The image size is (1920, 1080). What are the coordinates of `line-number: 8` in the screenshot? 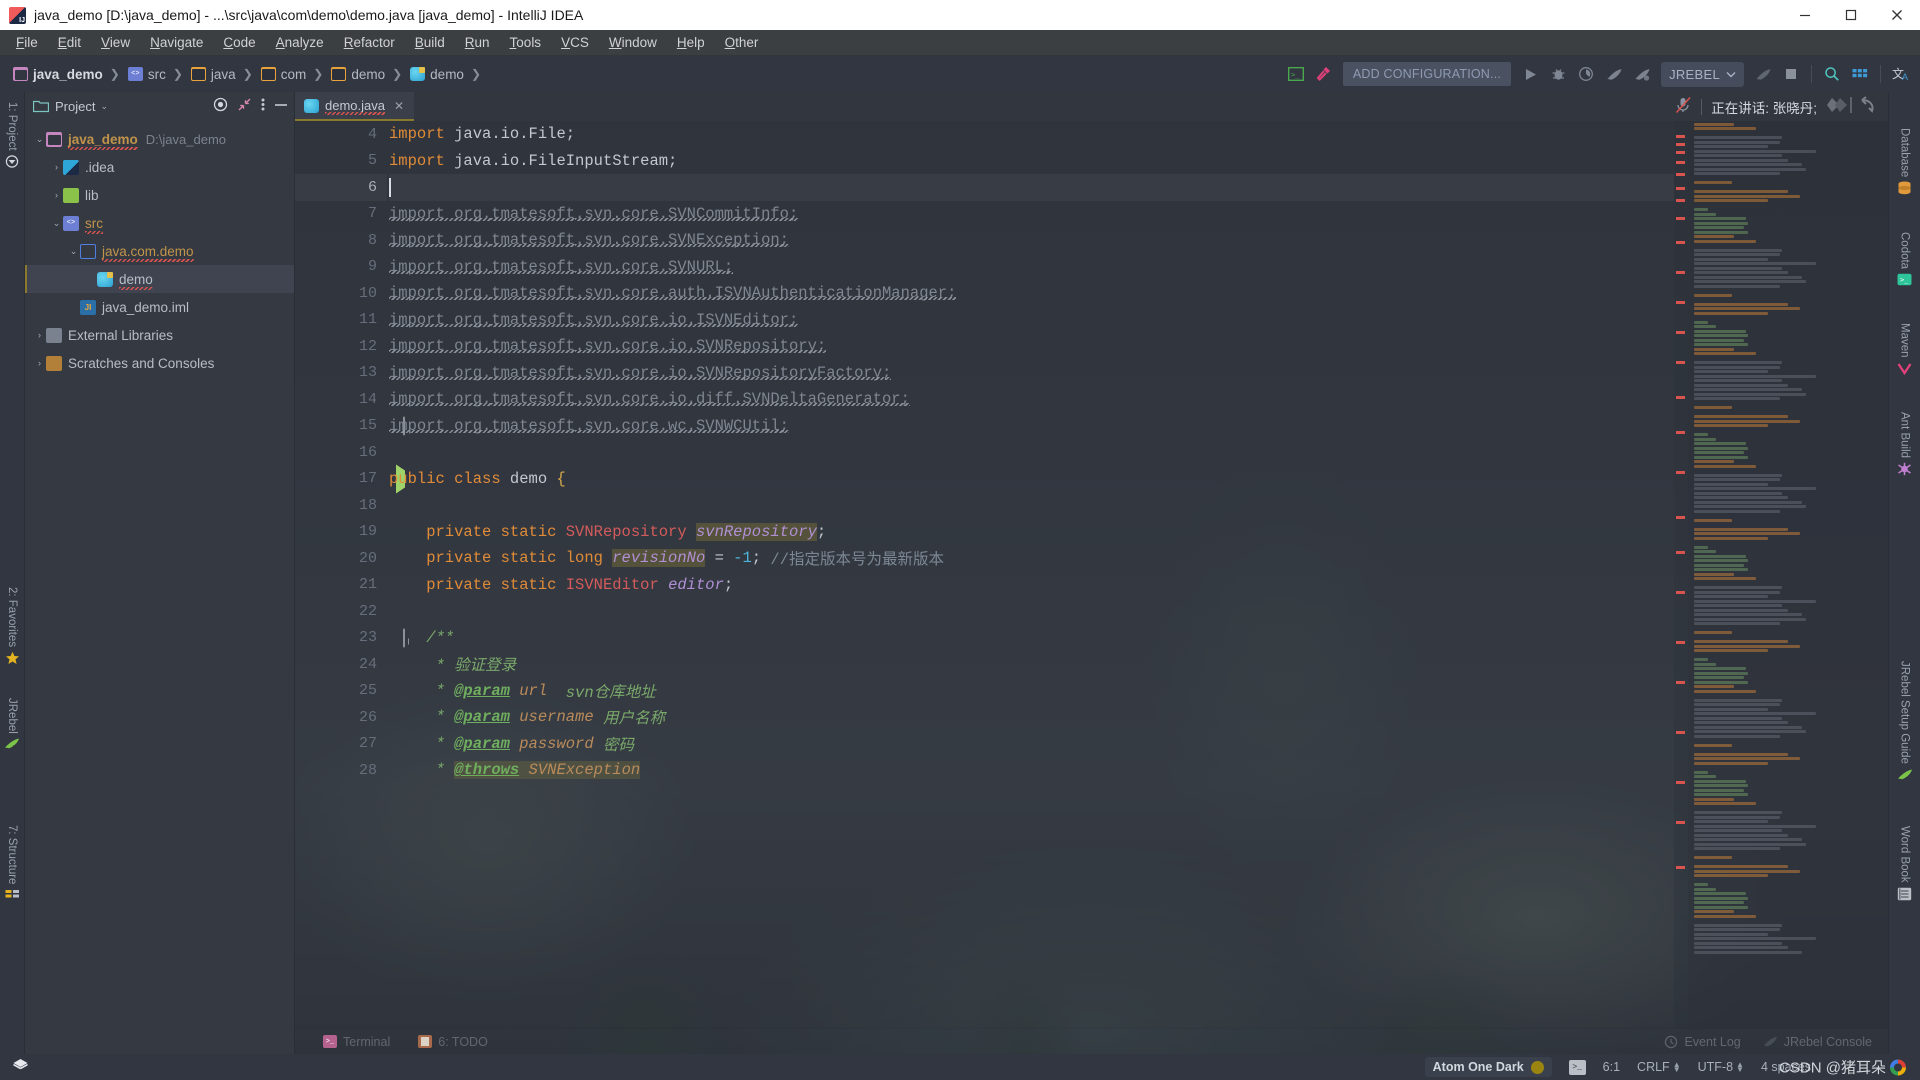 It's located at (341, 240).